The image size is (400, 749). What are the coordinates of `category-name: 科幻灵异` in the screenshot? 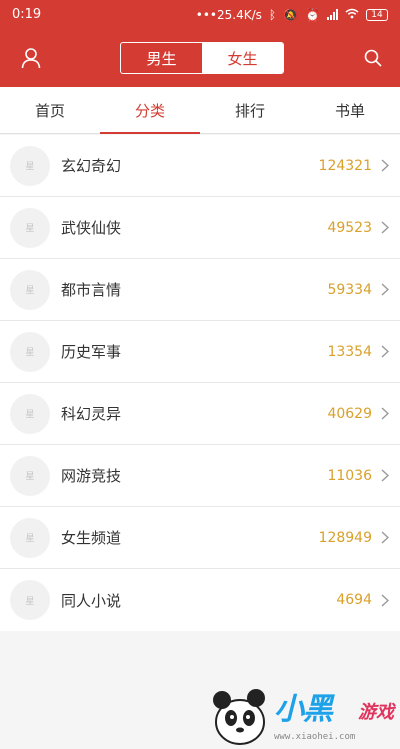 It's located at (91, 414).